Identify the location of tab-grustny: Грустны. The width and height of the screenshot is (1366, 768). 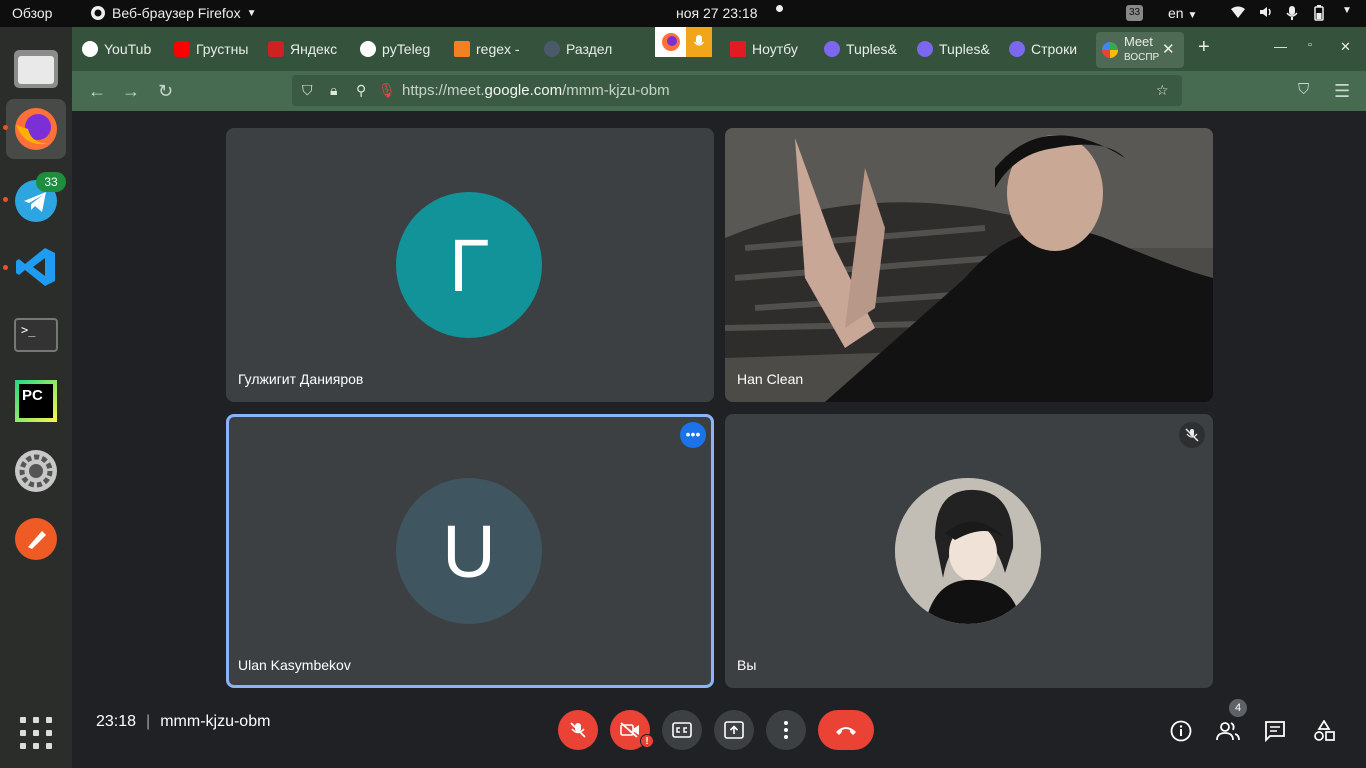
(213, 49).